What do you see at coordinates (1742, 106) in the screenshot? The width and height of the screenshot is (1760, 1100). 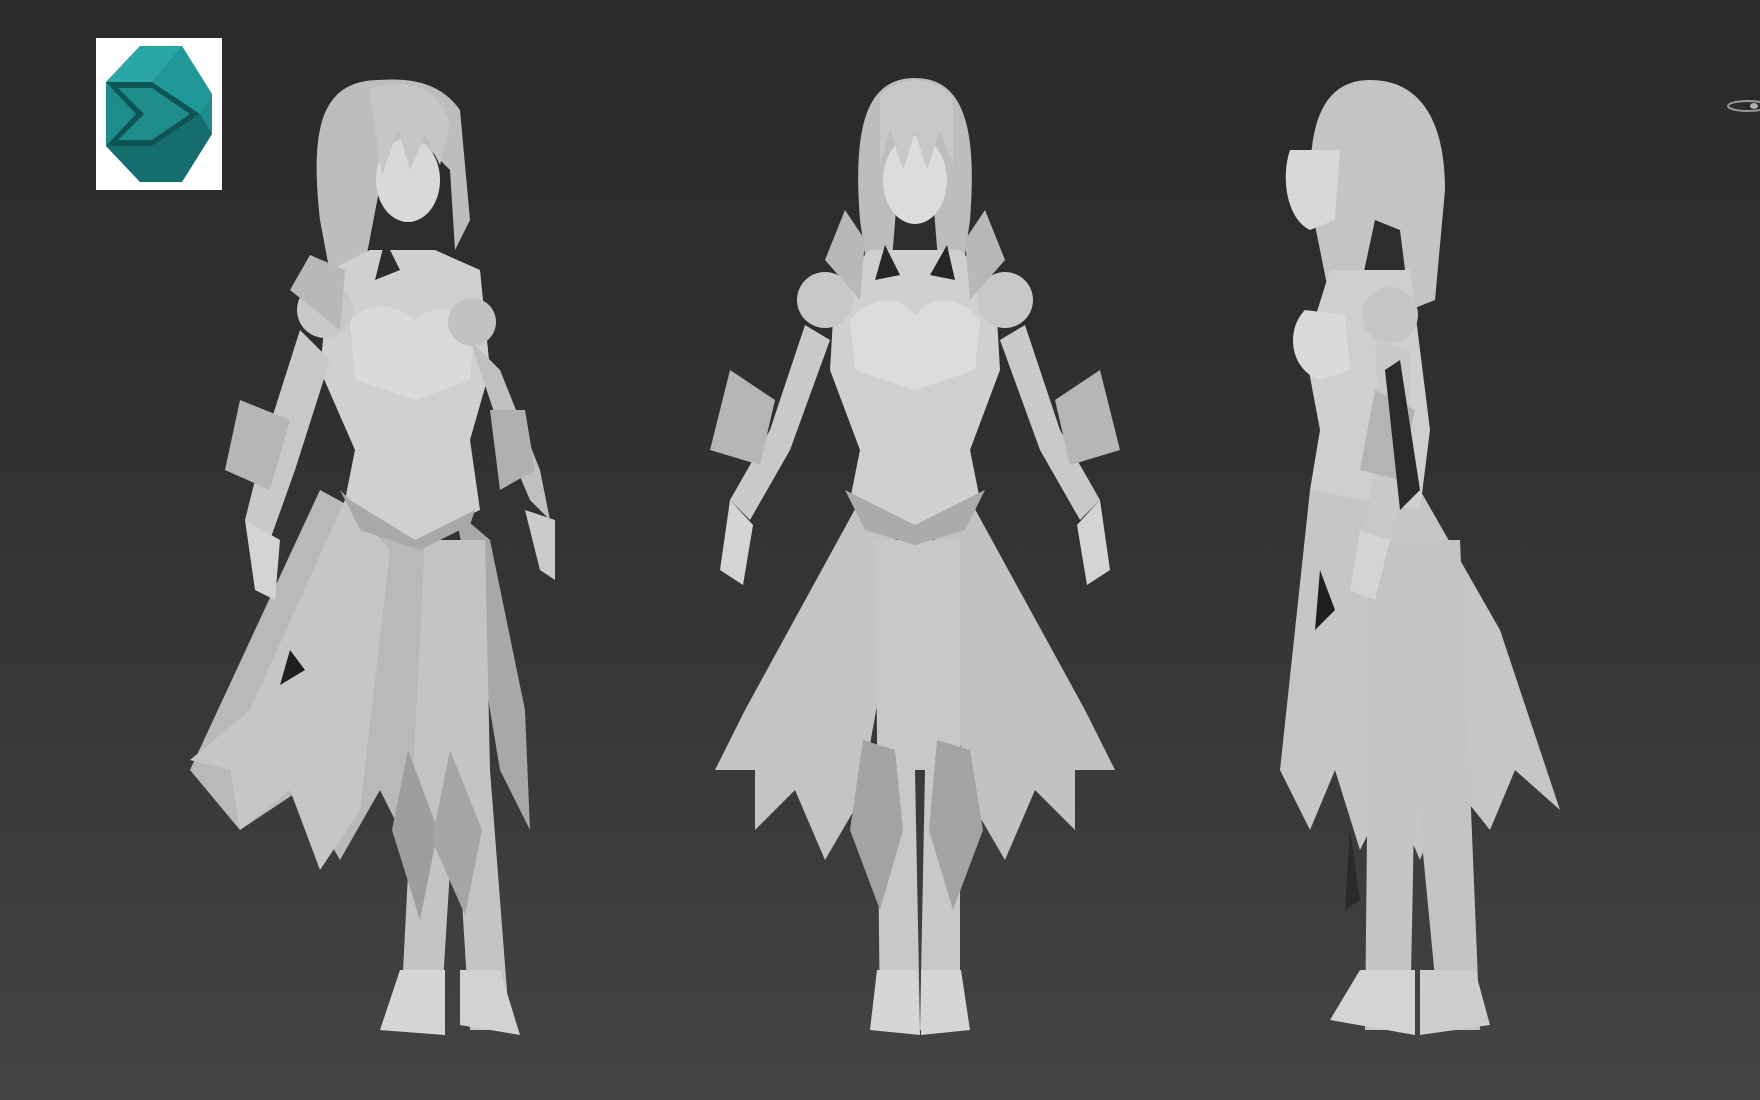 I see `viewcube-gizmo-icon` at bounding box center [1742, 106].